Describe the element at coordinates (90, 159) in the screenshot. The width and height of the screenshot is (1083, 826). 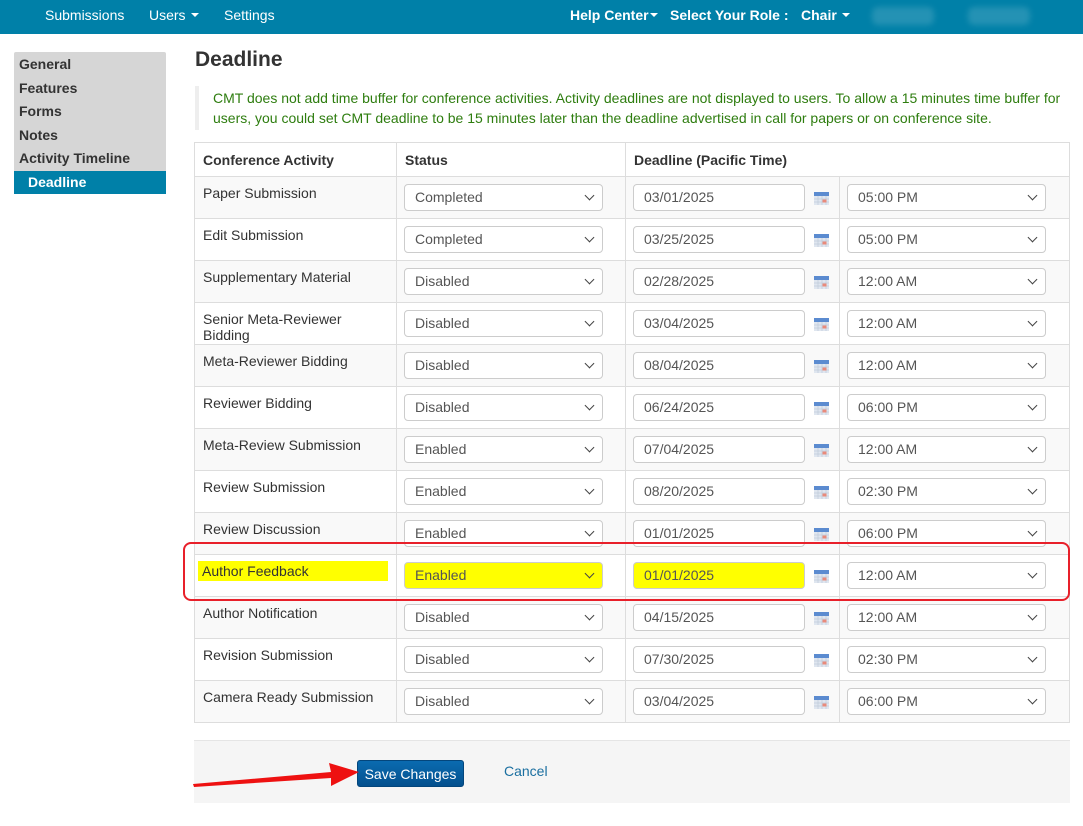
I see `sidebar-item-activity-timeline: Activity Timeline` at that location.